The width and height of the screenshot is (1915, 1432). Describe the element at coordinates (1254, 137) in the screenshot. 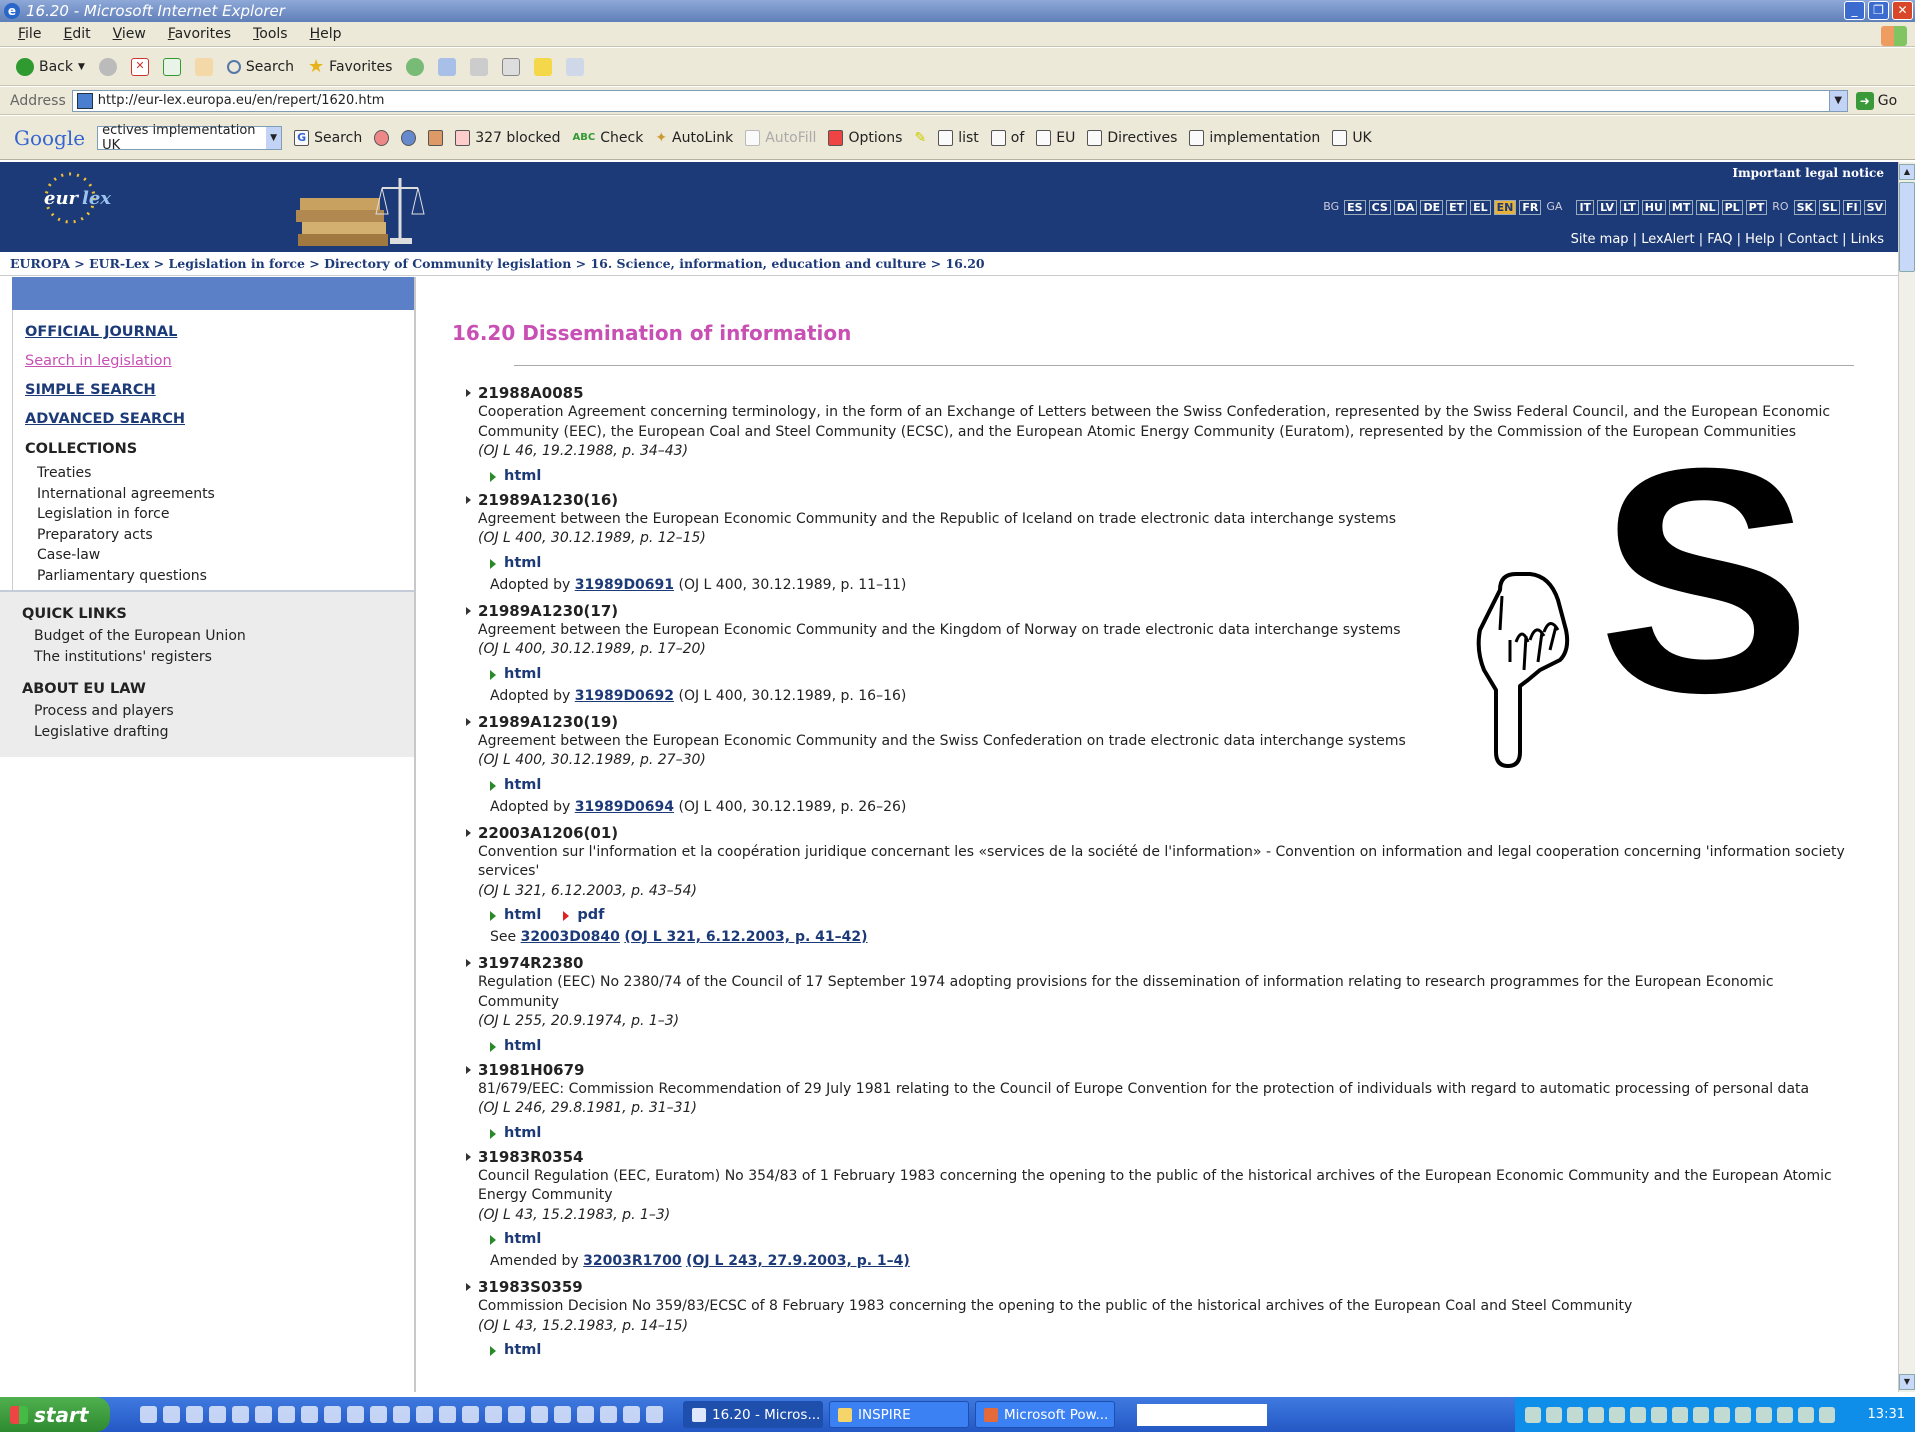

I see `term-implementation: implementation` at that location.